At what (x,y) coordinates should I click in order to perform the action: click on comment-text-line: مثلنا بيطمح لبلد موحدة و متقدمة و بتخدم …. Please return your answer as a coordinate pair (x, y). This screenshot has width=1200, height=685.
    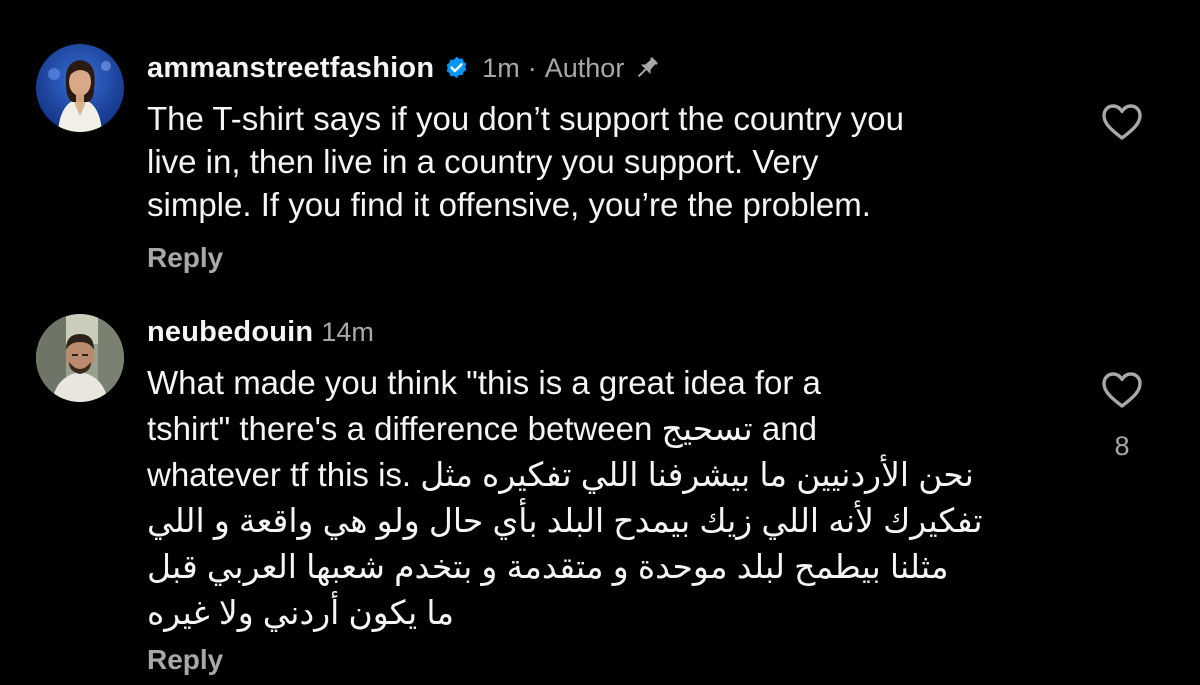
    Looking at the image, I should click on (548, 566).